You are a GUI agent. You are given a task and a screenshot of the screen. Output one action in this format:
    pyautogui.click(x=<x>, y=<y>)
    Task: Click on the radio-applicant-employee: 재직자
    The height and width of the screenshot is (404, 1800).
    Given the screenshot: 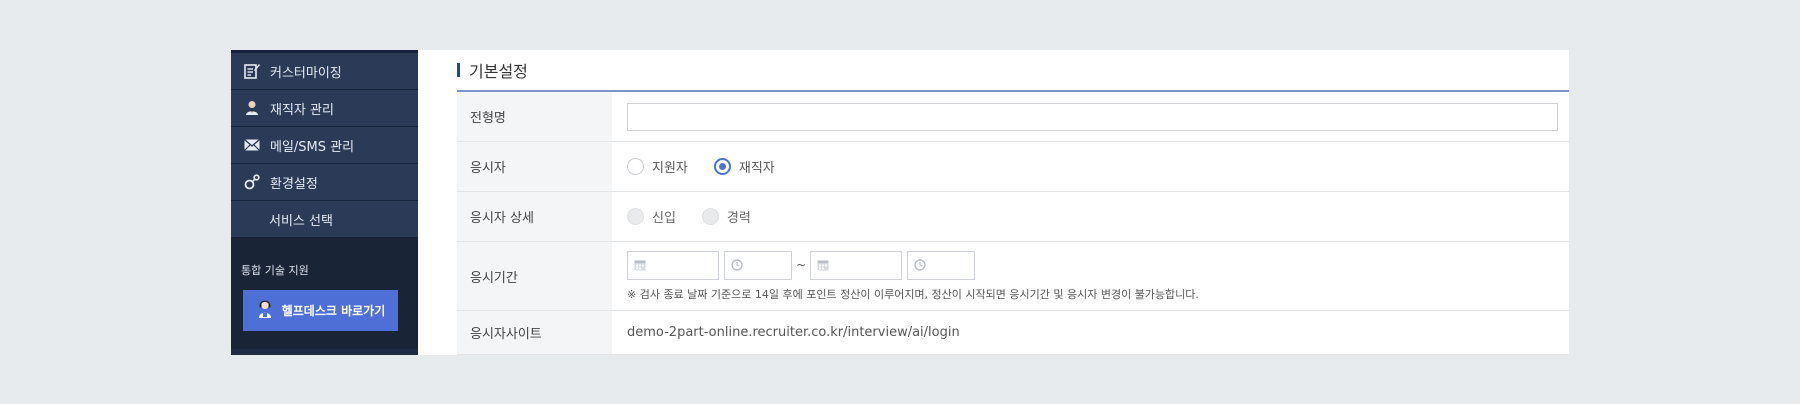 What is the action you would take?
    pyautogui.click(x=744, y=166)
    